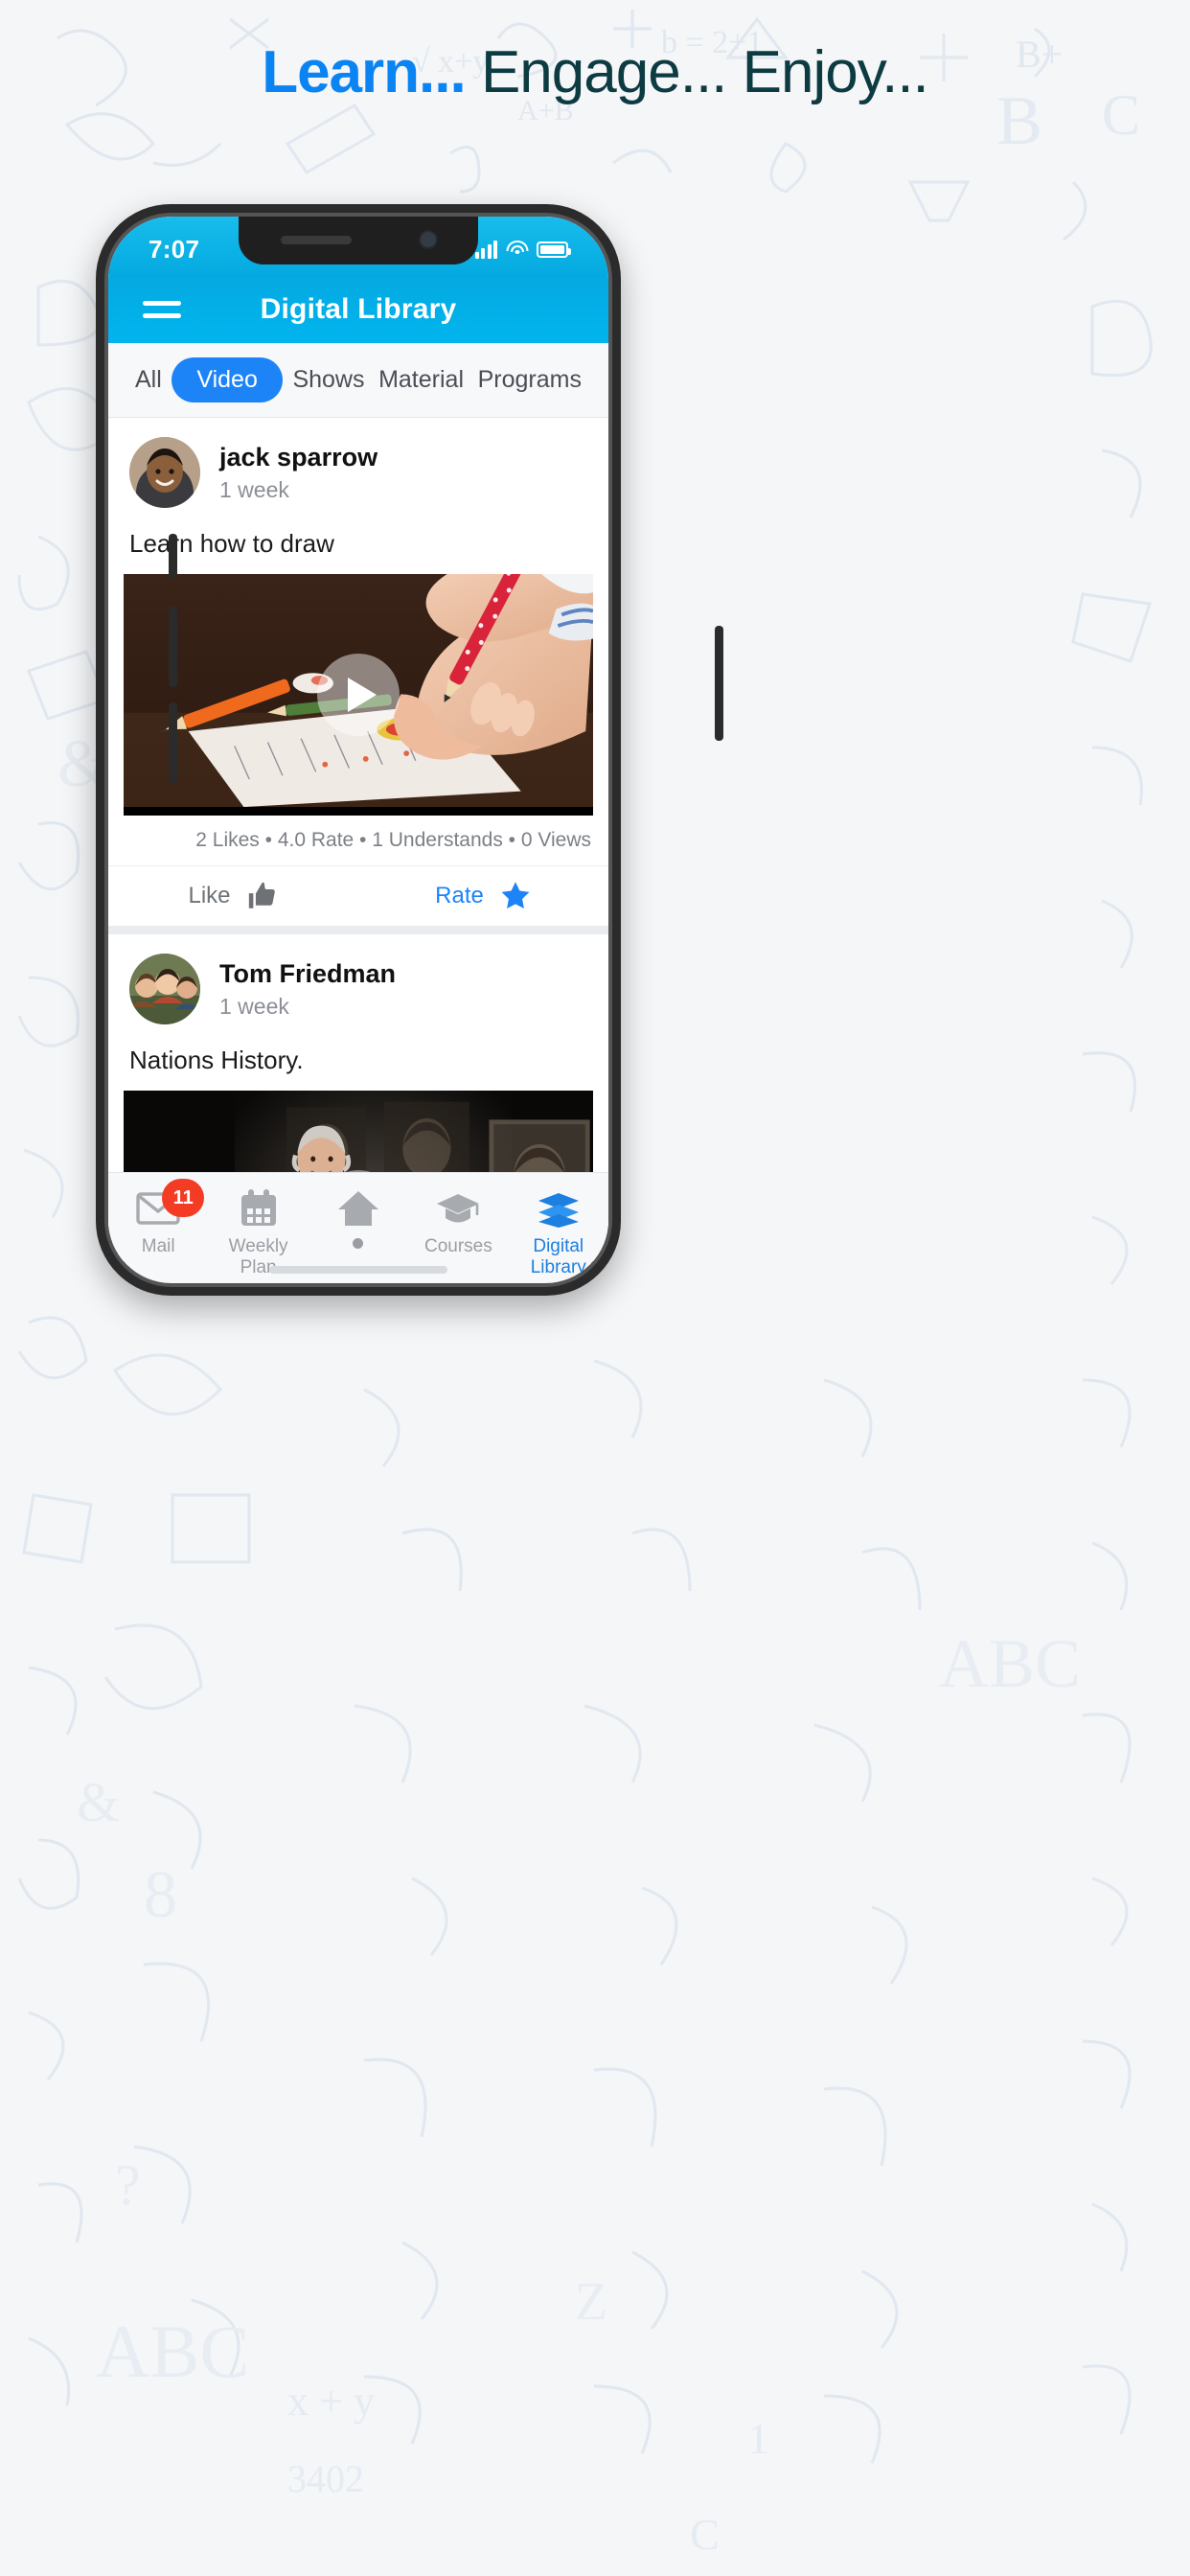  What do you see at coordinates (317, 240) in the screenshot?
I see `earpiece-speaker` at bounding box center [317, 240].